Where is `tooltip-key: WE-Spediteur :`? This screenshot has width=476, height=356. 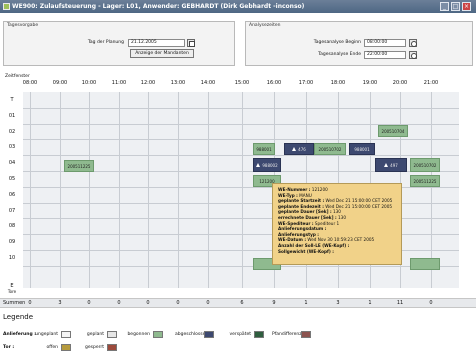
tooltip-key: WE-Spediteur : is located at coordinates (296, 223).